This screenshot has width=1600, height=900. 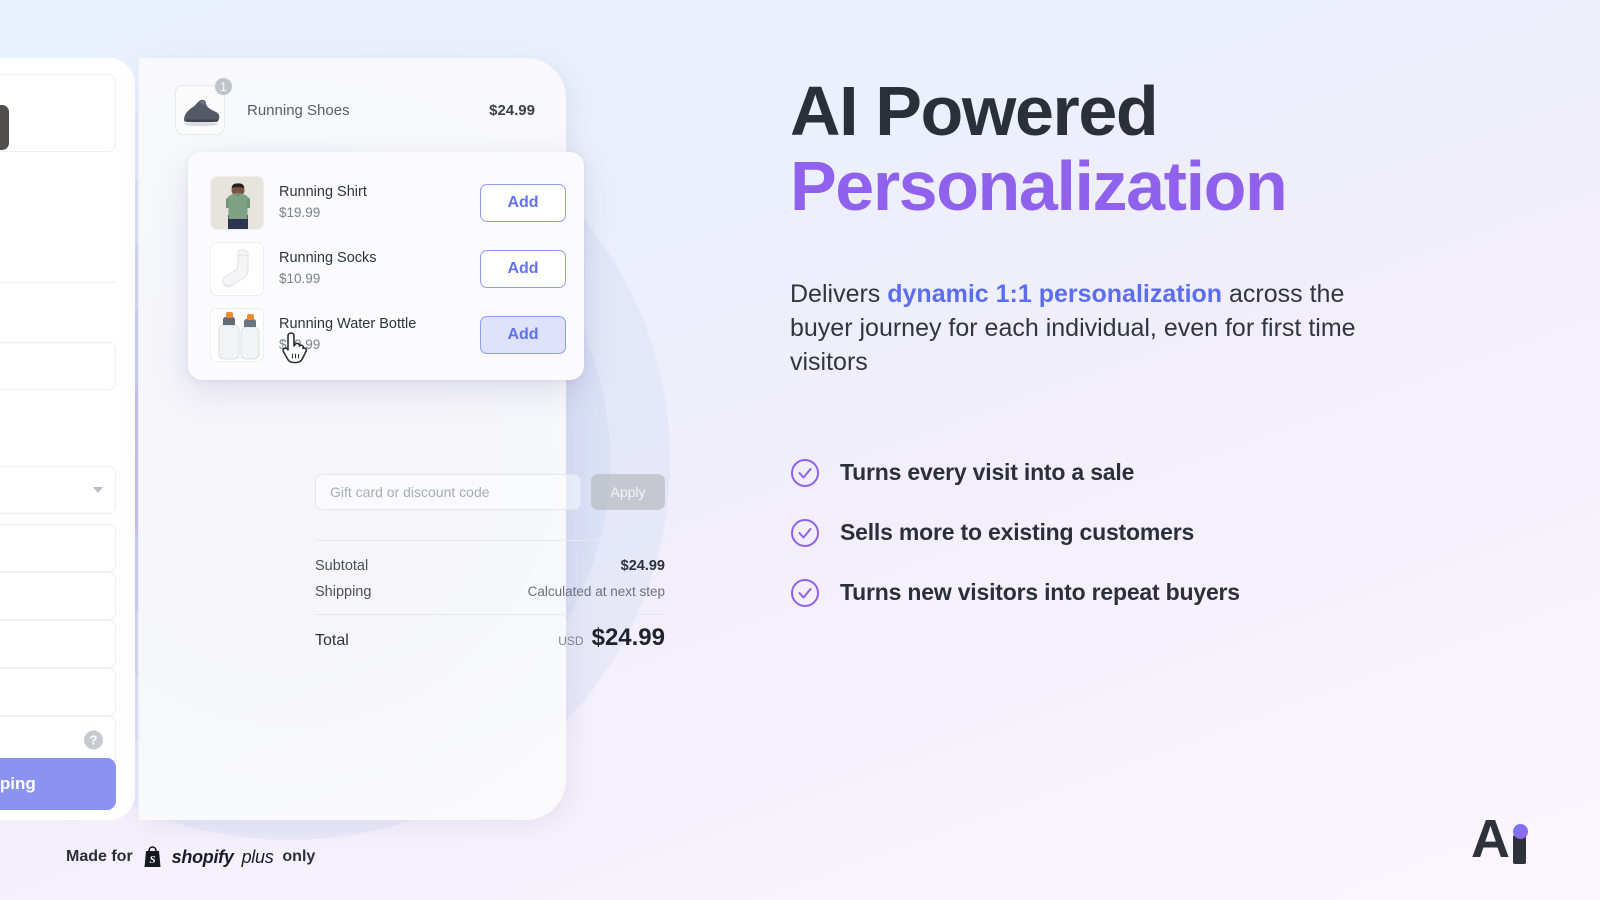 What do you see at coordinates (1055, 294) in the screenshot?
I see `lede-highlight: dynamic 1:1 personalization` at bounding box center [1055, 294].